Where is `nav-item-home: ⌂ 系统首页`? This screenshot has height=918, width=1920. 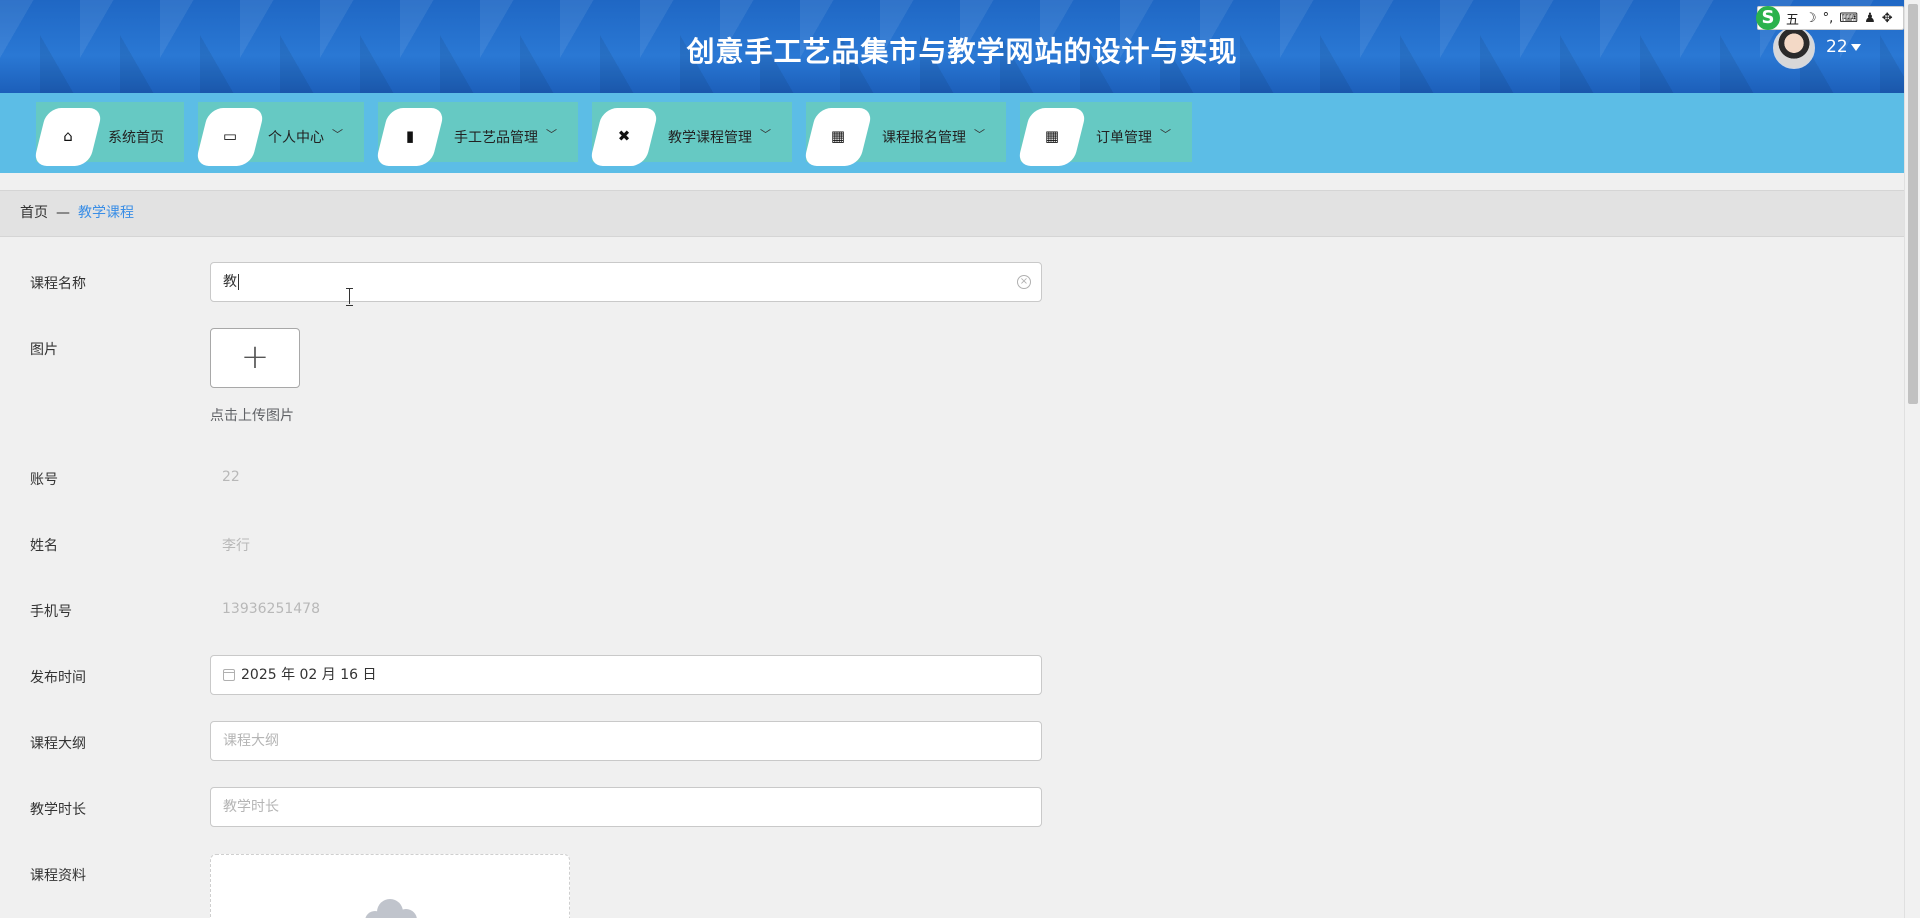 nav-item-home: ⌂ 系统首页 is located at coordinates (108, 134).